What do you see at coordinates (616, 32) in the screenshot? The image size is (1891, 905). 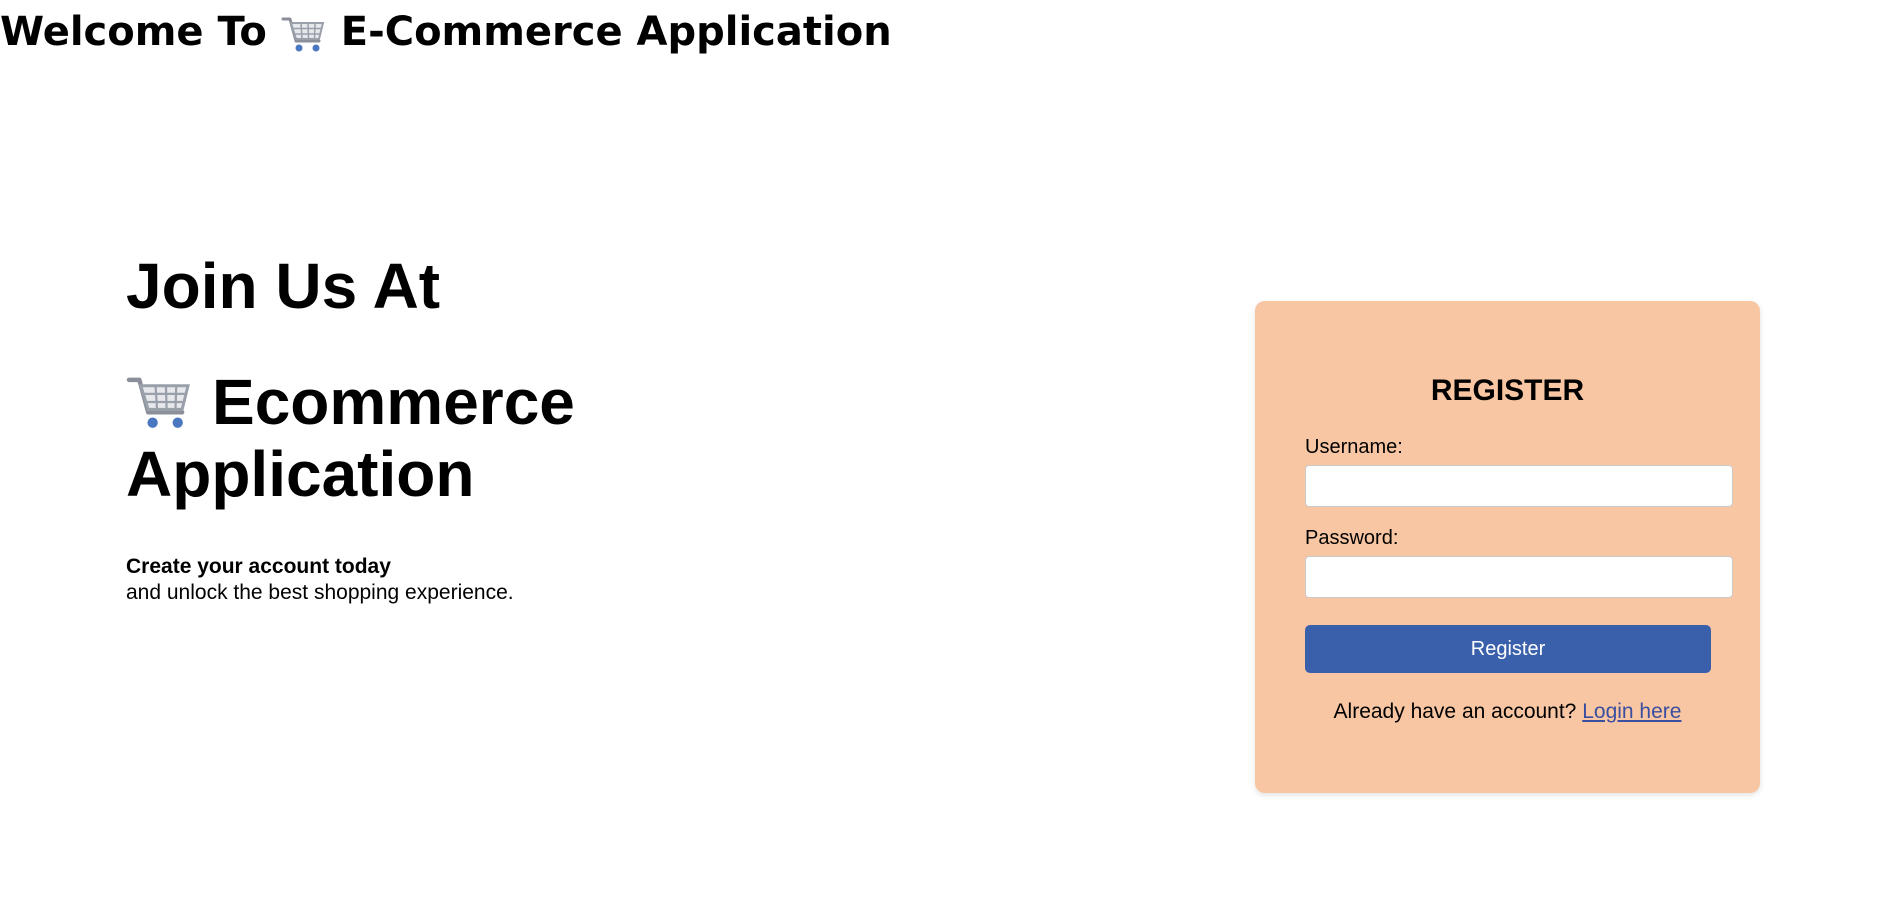 I see `header-title-suffix: E-Commerce Application` at bounding box center [616, 32].